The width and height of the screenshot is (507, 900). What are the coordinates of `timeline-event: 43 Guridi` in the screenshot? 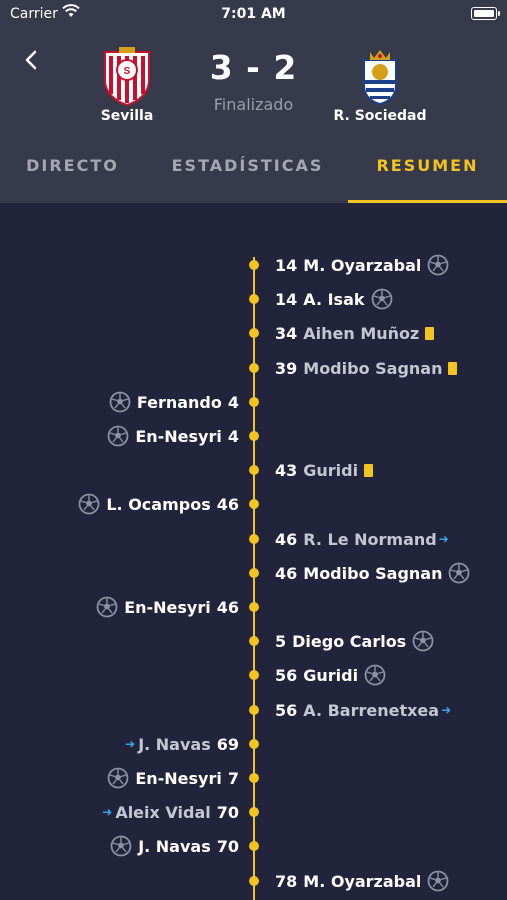 It's located at (253, 470).